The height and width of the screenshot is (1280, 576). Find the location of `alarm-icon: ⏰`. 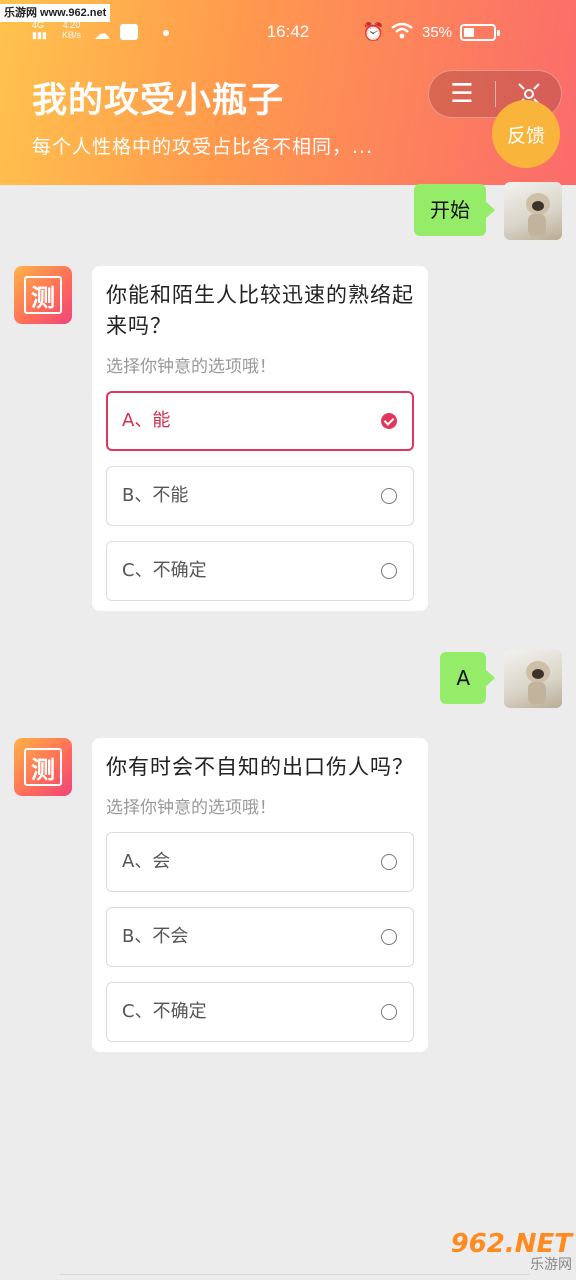

alarm-icon: ⏰ is located at coordinates (373, 32).